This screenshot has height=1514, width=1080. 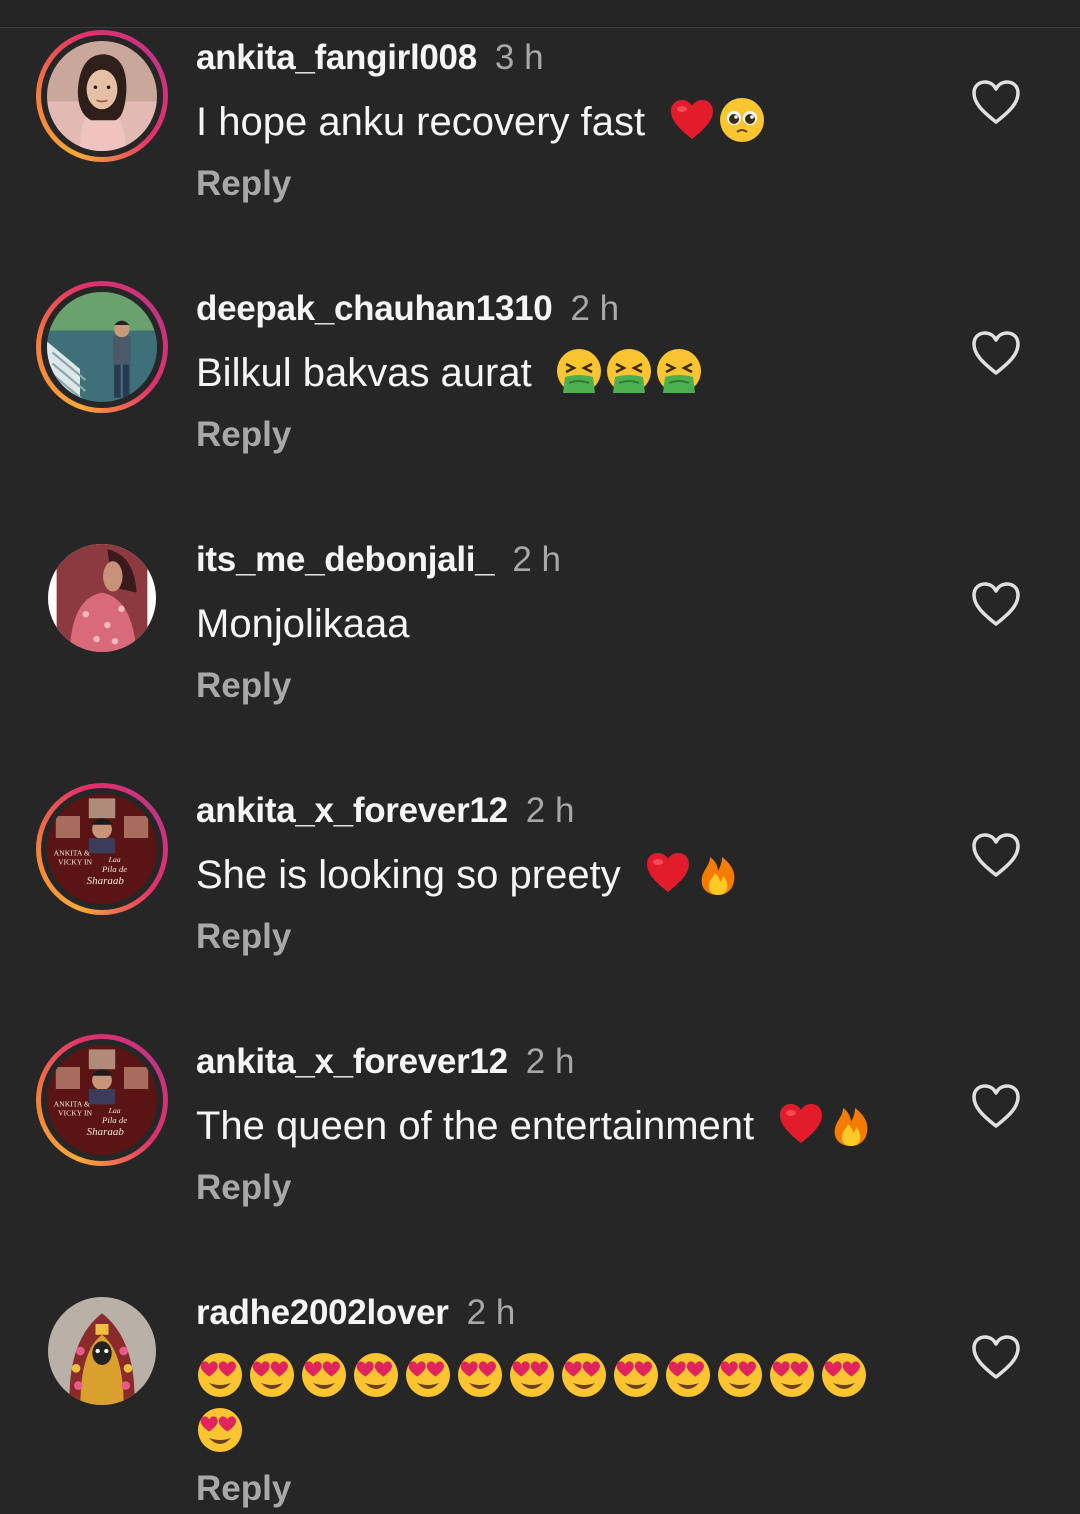 What do you see at coordinates (475, 1126) in the screenshot?
I see `comment-body: The queen of the entertainment` at bounding box center [475, 1126].